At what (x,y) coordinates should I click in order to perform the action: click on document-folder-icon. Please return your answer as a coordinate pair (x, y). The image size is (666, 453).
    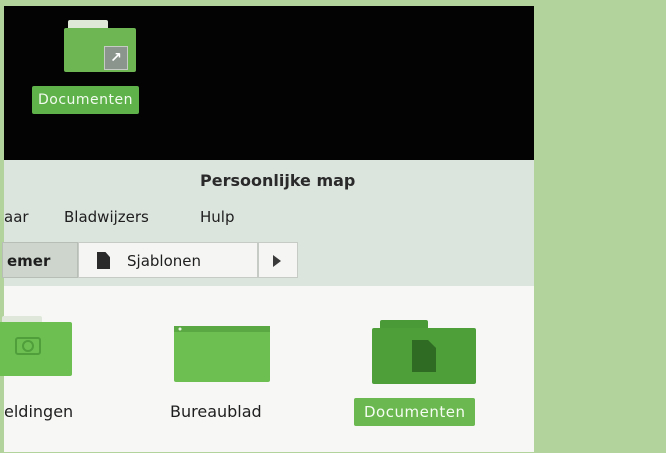
    Looking at the image, I should click on (424, 356).